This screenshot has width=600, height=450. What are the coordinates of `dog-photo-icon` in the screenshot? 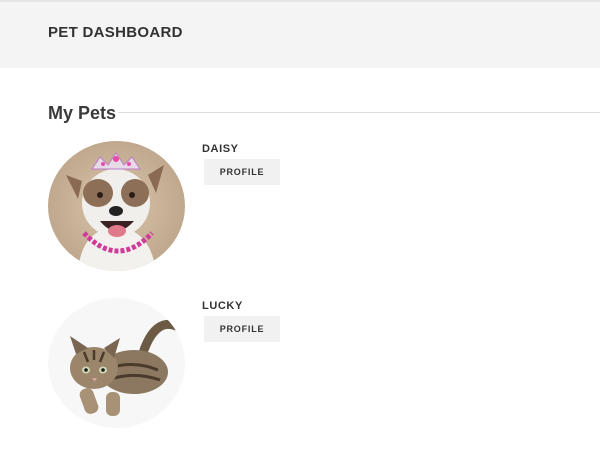 It's located at (116, 206).